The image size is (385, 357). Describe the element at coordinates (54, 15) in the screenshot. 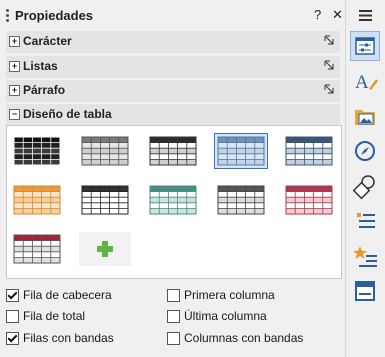

I see `panel-title: Propiedades` at that location.